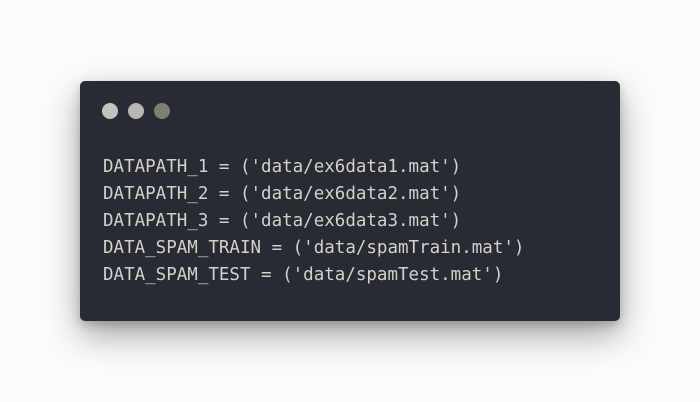 This screenshot has height=402, width=700. What do you see at coordinates (282, 194) in the screenshot?
I see `code-line: DATAPATH_2 = ('data/ex6data2.mat')` at bounding box center [282, 194].